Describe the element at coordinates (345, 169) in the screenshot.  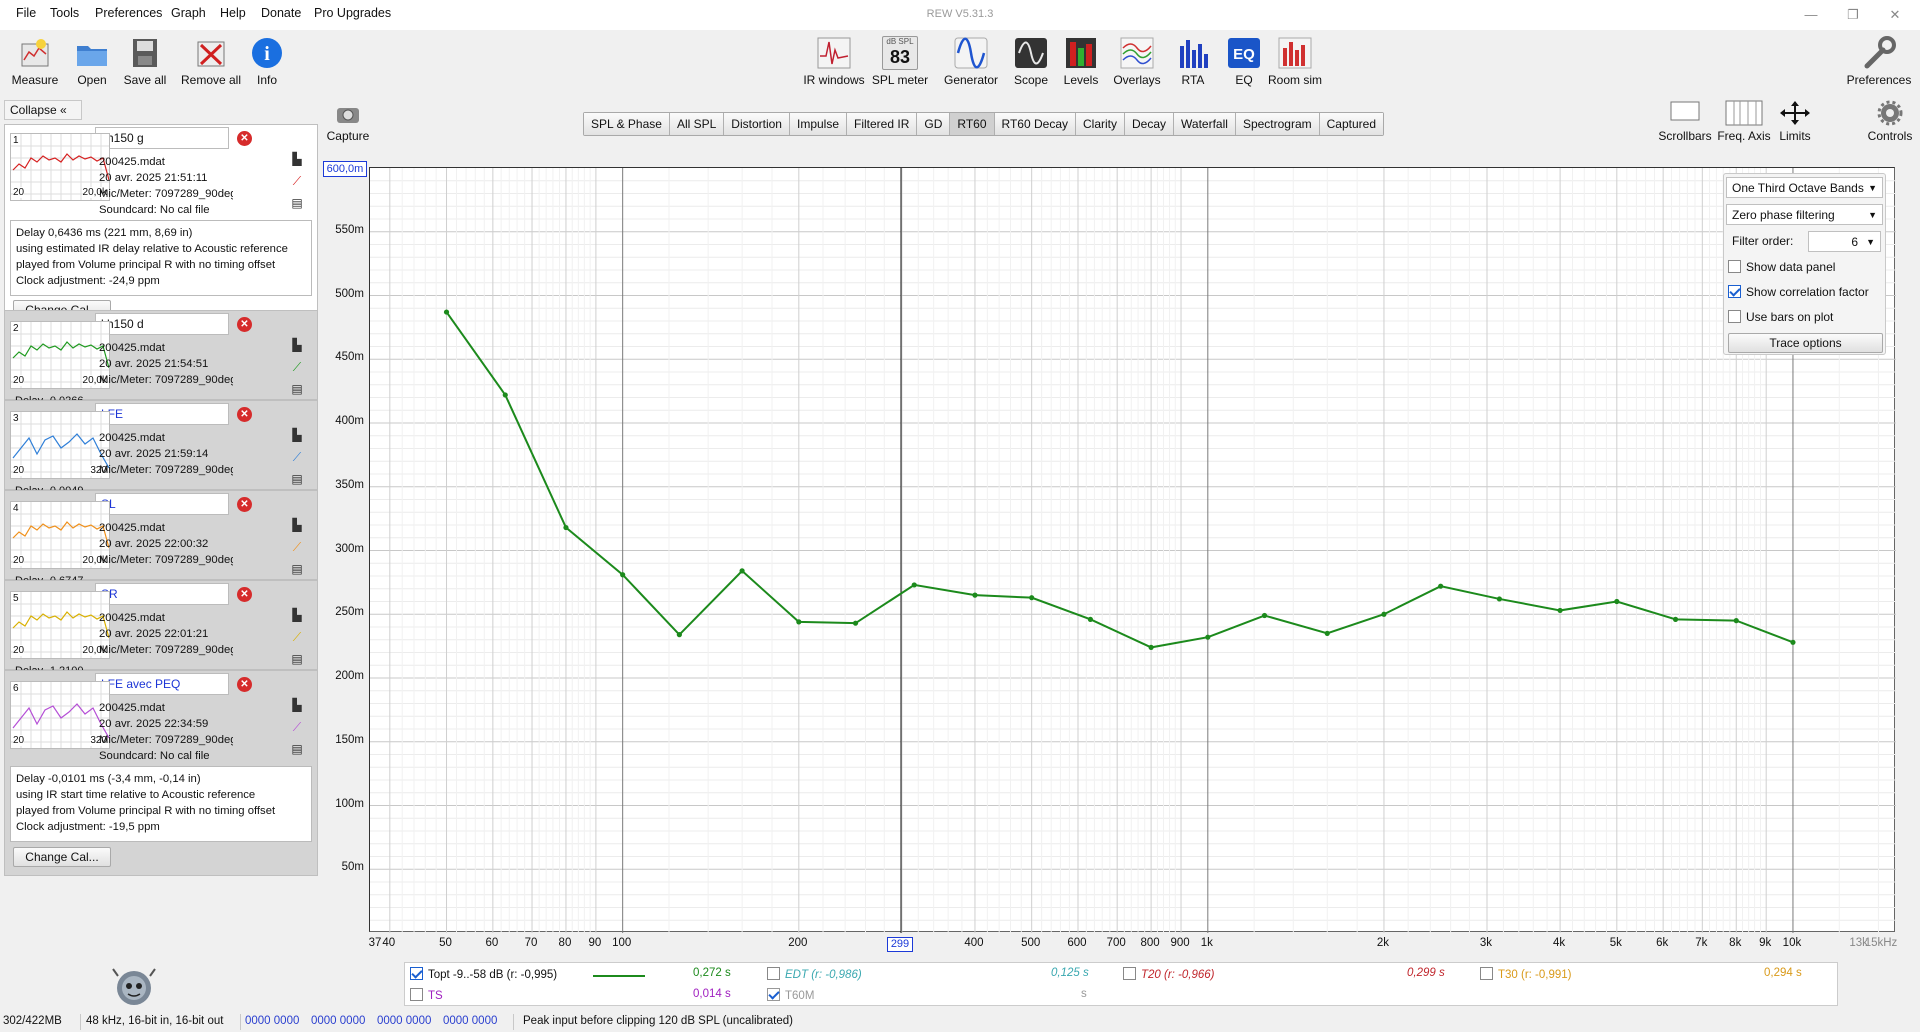
I see `y-top-readout: 600,0m` at that location.